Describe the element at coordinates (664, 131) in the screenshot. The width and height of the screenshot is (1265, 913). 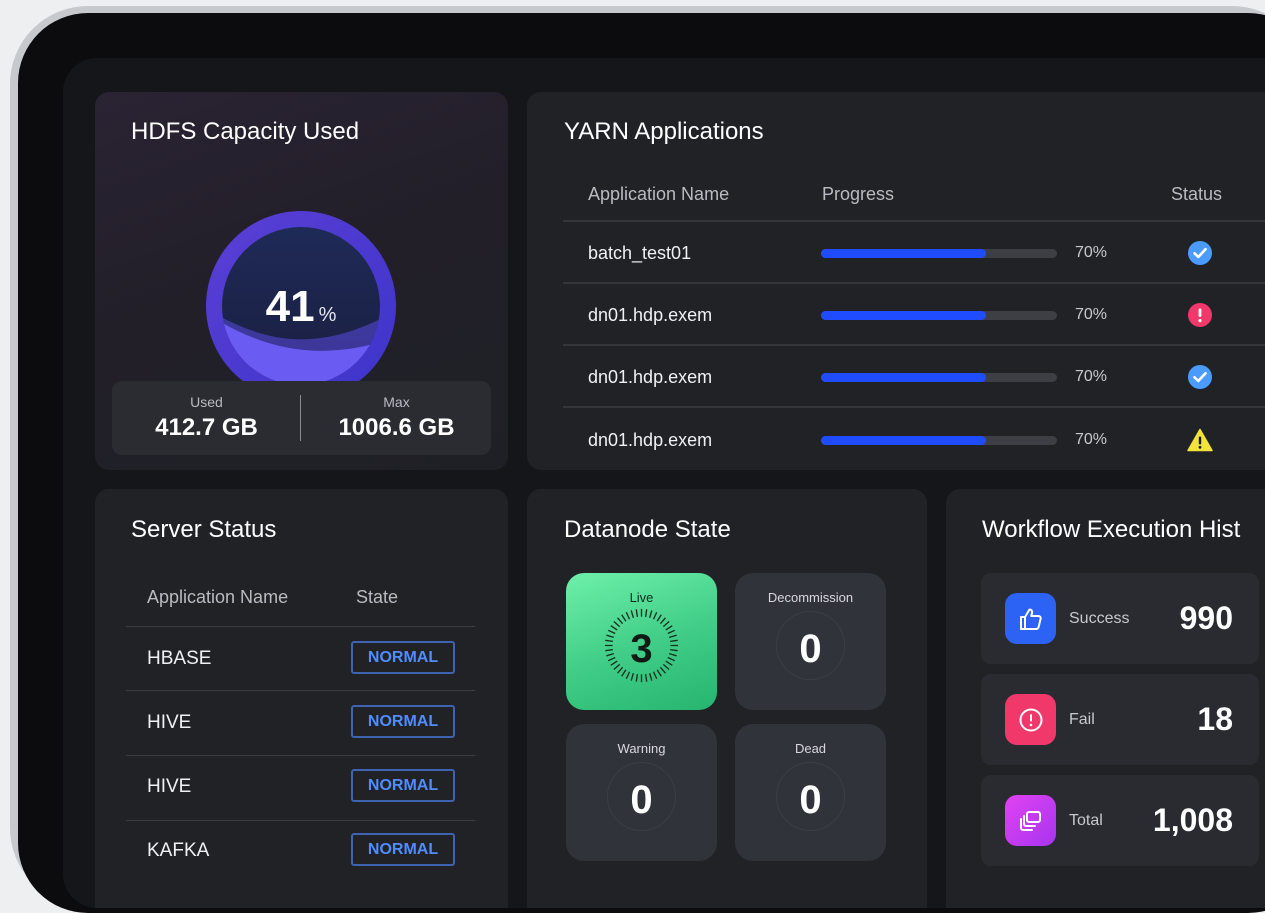
I see `yarn-title: YARN Applications` at that location.